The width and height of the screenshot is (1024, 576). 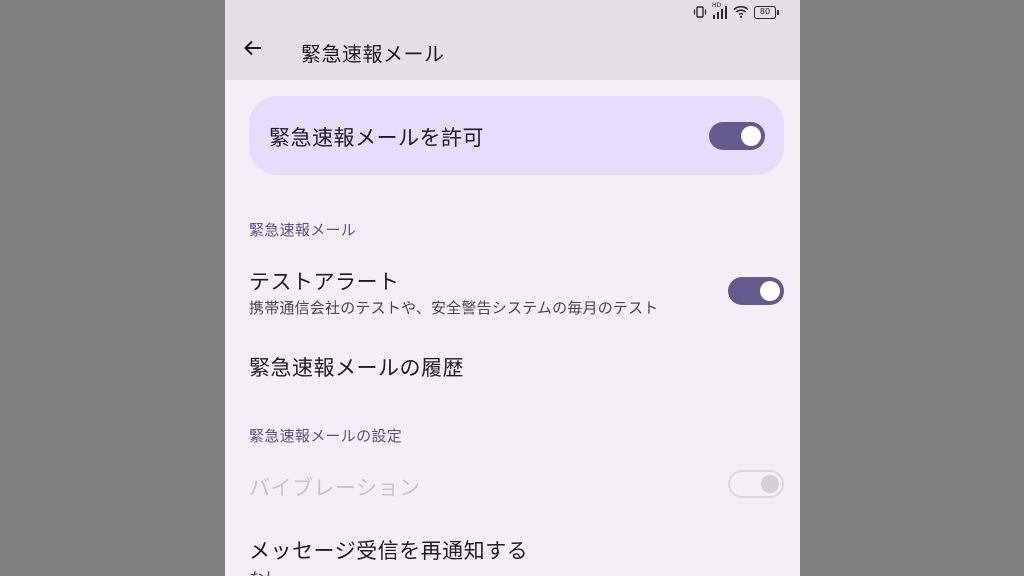 I want to click on allow-emergency-alerts-switch, so click(x=737, y=136).